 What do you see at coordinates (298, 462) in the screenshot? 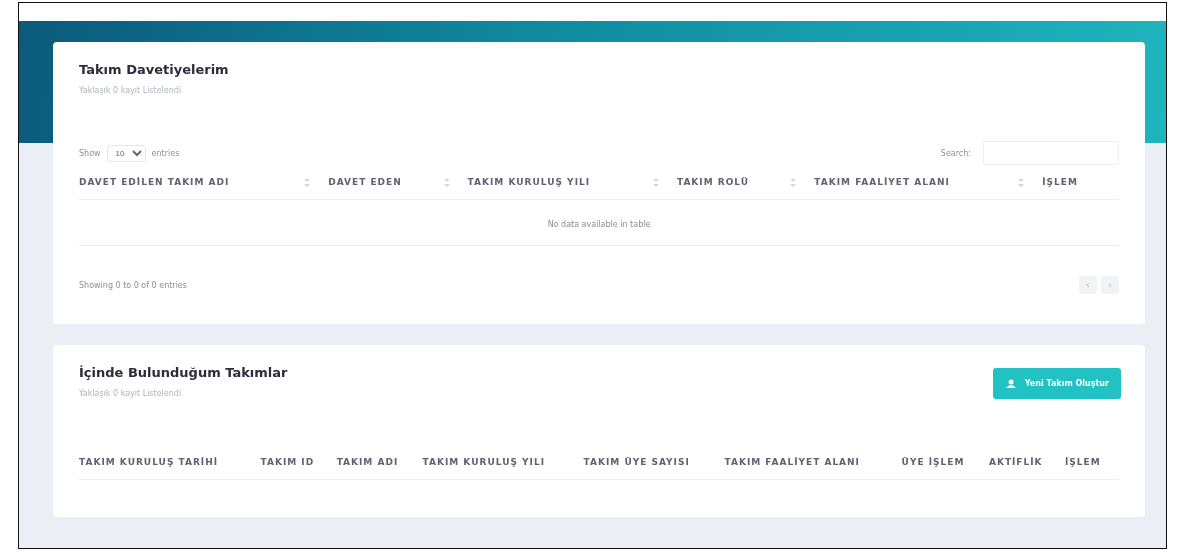
I see `column-header: TAKIM ID` at bounding box center [298, 462].